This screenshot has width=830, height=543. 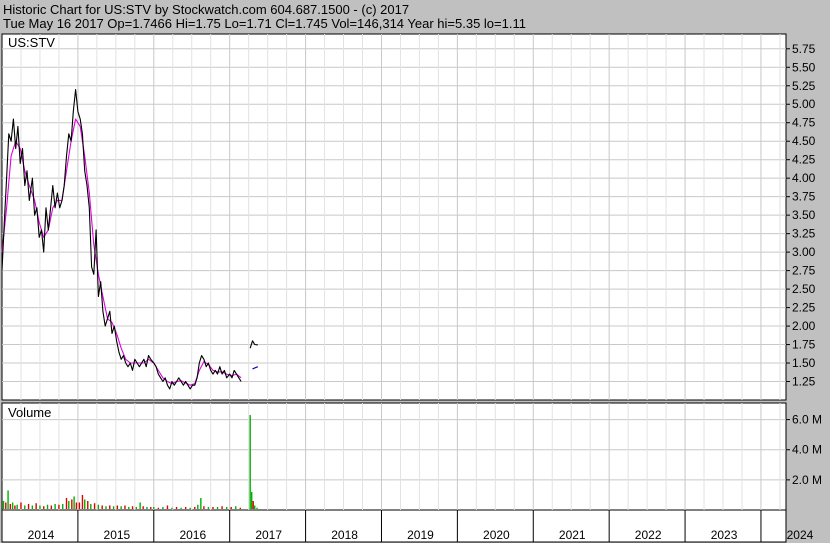 What do you see at coordinates (29, 412) in the screenshot?
I see `volume-panel-label: Volume` at bounding box center [29, 412].